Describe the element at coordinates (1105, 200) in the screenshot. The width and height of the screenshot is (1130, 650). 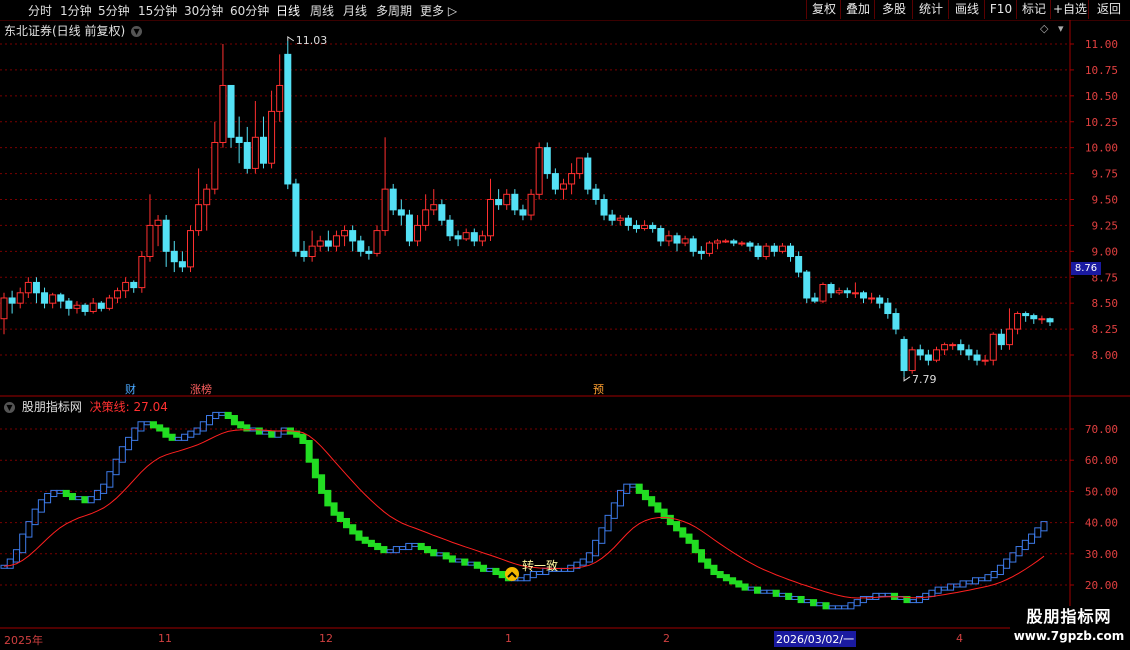
I see `y-tick-label: 9.50` at that location.